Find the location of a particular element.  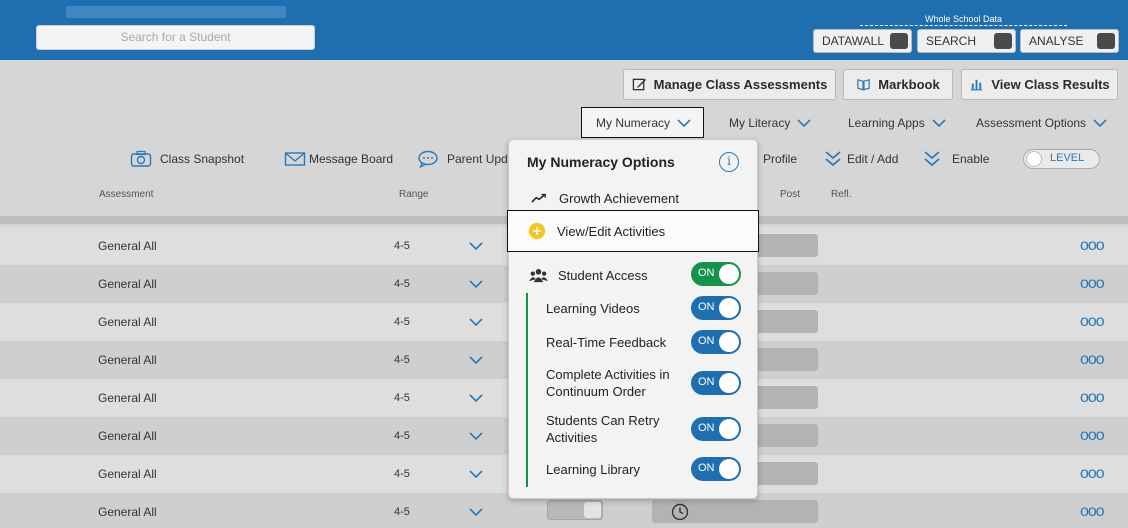

profile-label: Profile is located at coordinates (780, 159).